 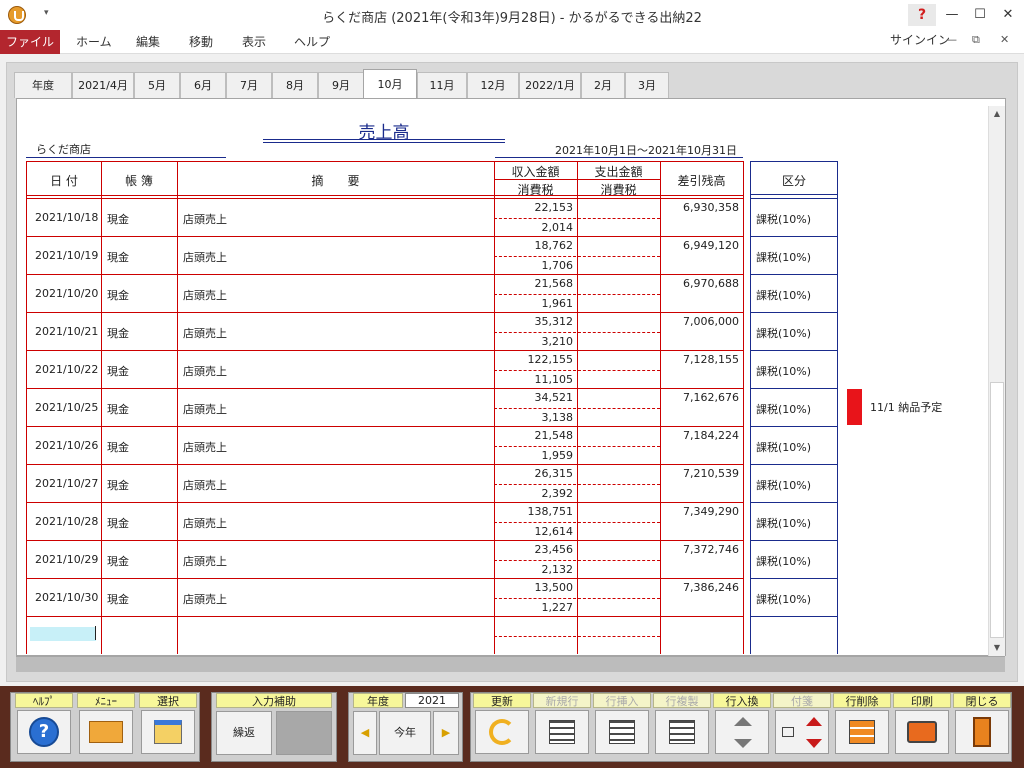 What do you see at coordinates (203, 85) in the screenshot?
I see `tab-06: 6月` at bounding box center [203, 85].